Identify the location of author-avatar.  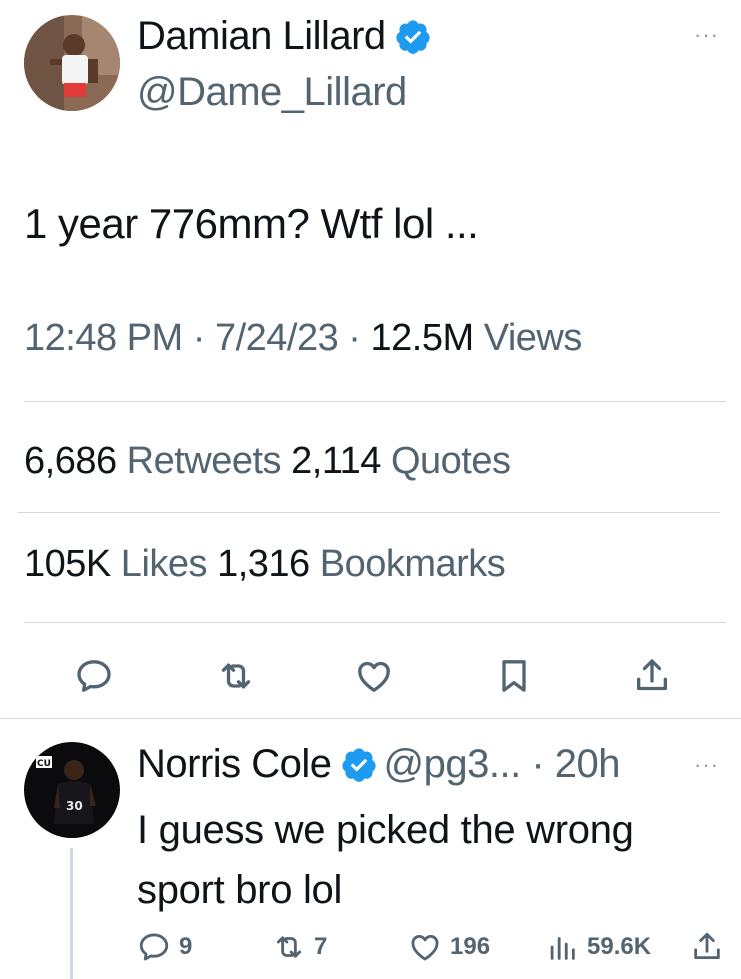
(72, 63).